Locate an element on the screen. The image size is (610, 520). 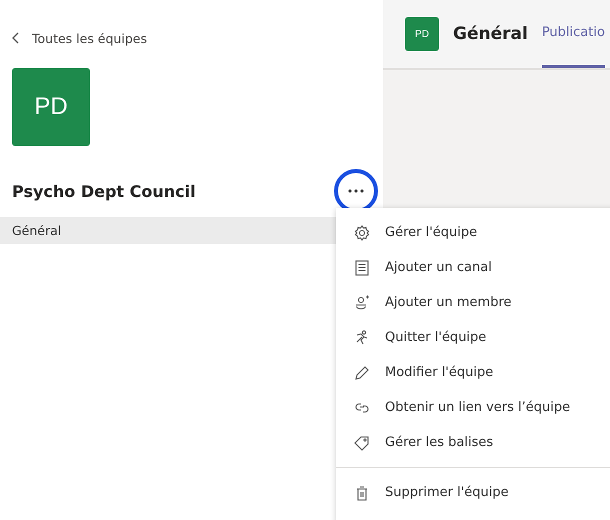
add-person-icon is located at coordinates (362, 303).